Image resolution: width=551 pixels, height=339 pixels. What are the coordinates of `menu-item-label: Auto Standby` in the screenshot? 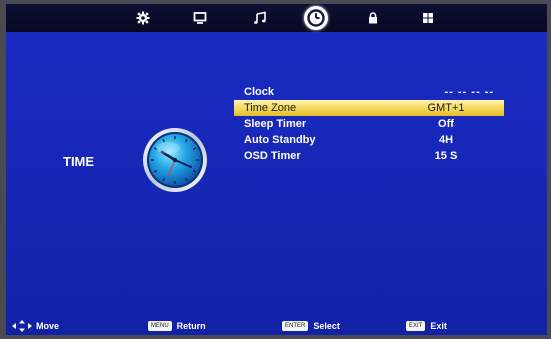 It's located at (280, 140).